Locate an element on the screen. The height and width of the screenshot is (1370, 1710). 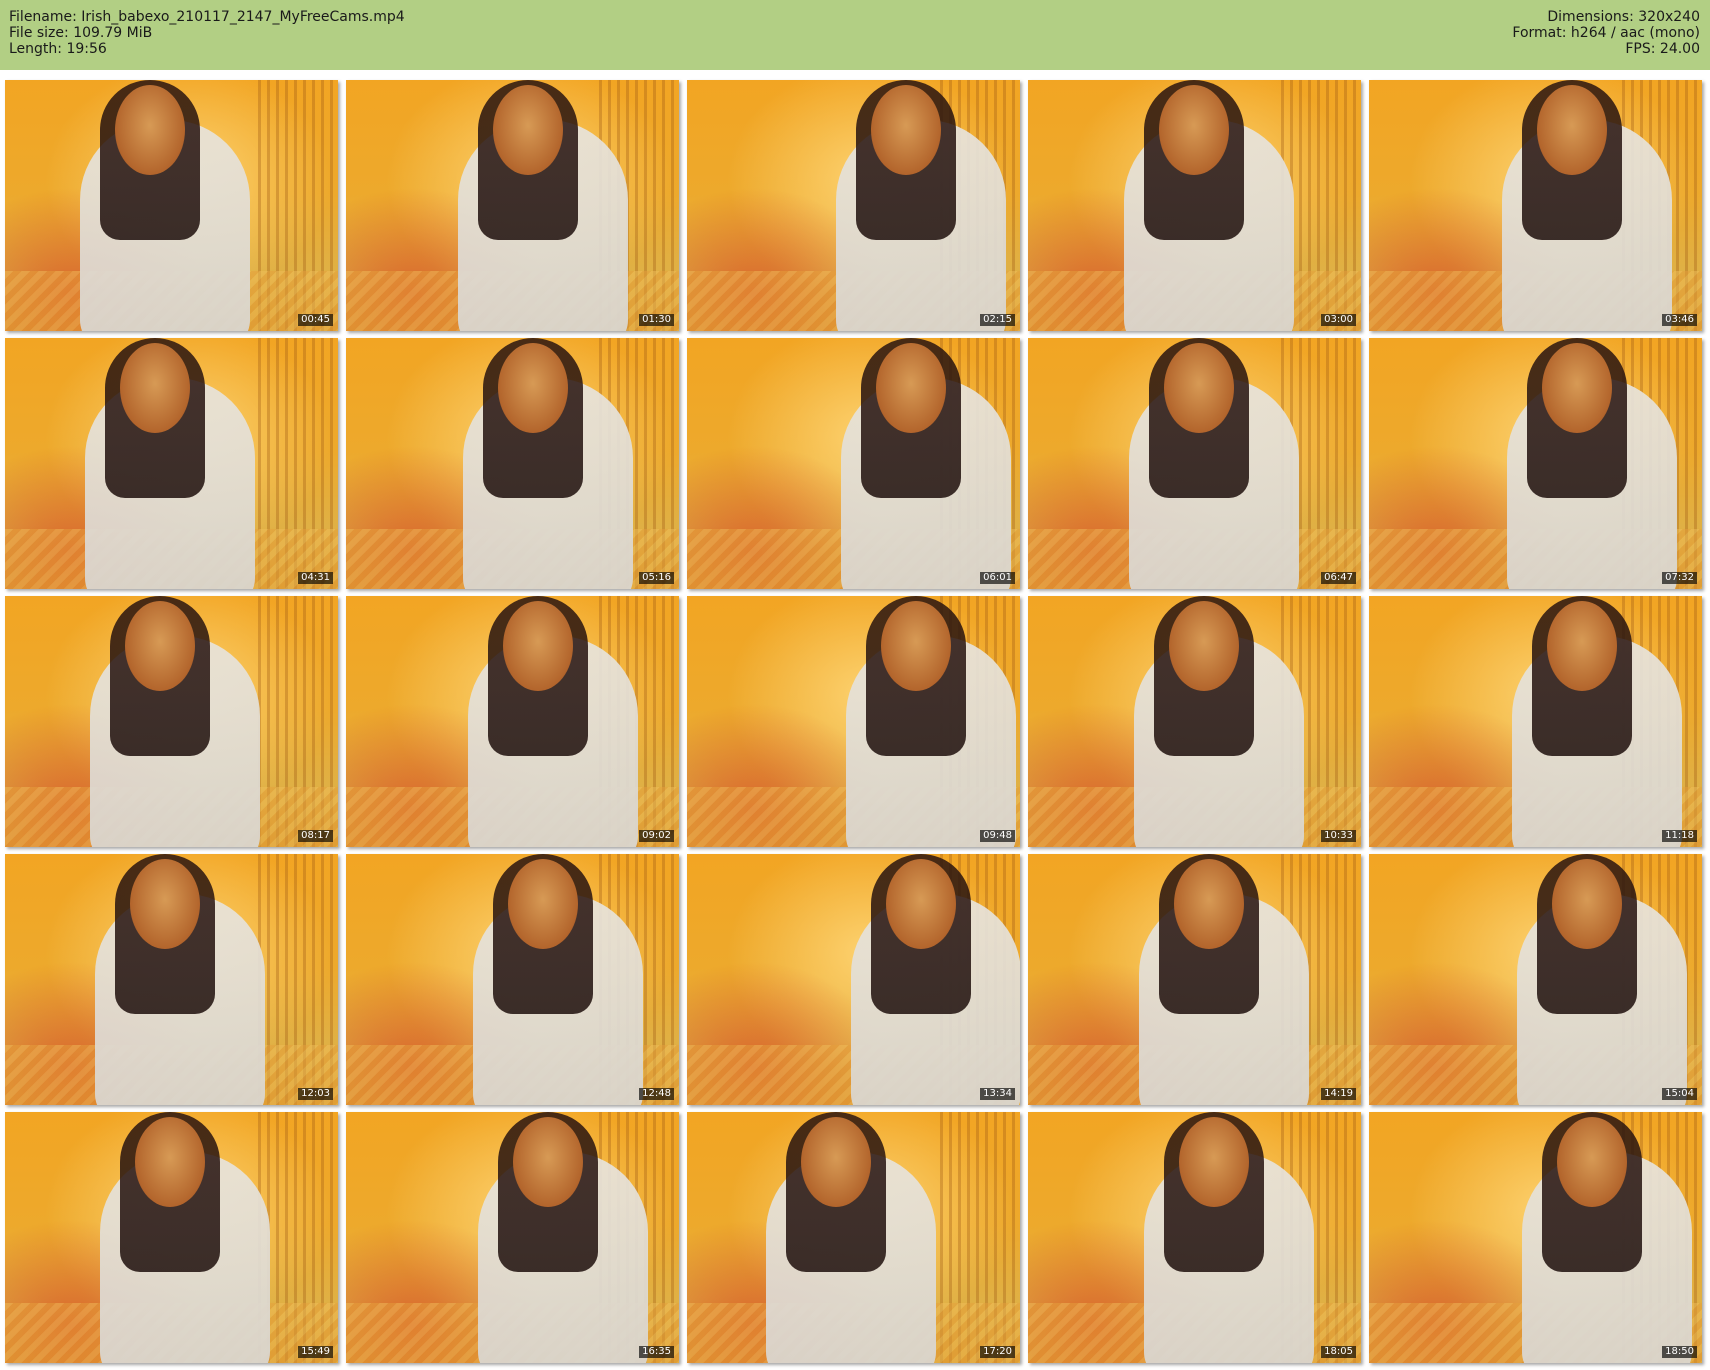
format-text: Format: h264 / aac (mono) is located at coordinates (1606, 33).